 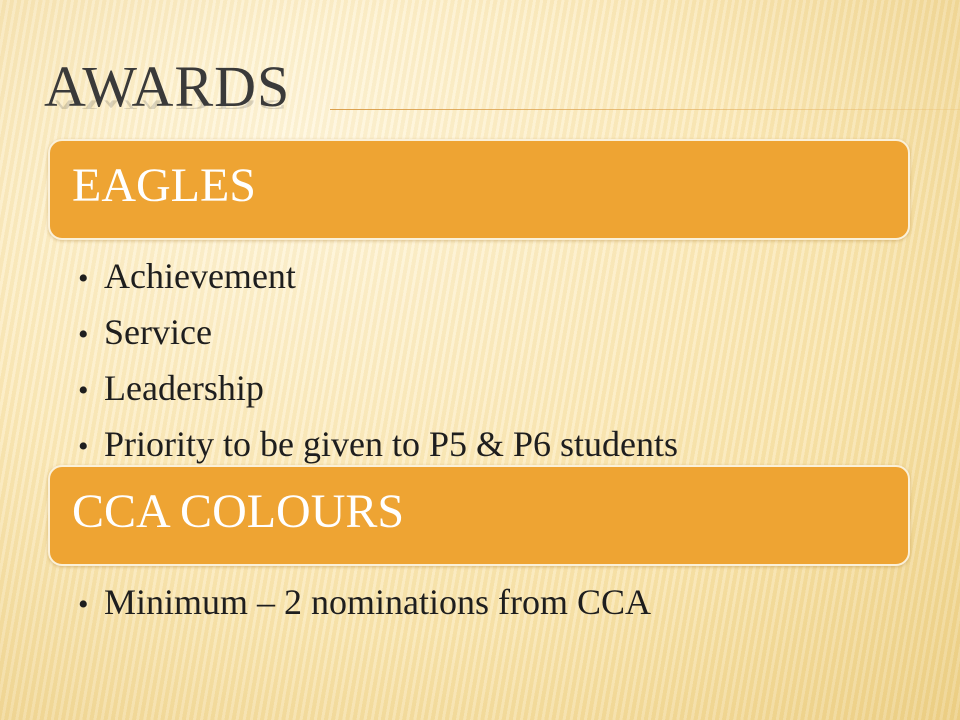 What do you see at coordinates (200, 276) in the screenshot?
I see `bullet-text: Achievement` at bounding box center [200, 276].